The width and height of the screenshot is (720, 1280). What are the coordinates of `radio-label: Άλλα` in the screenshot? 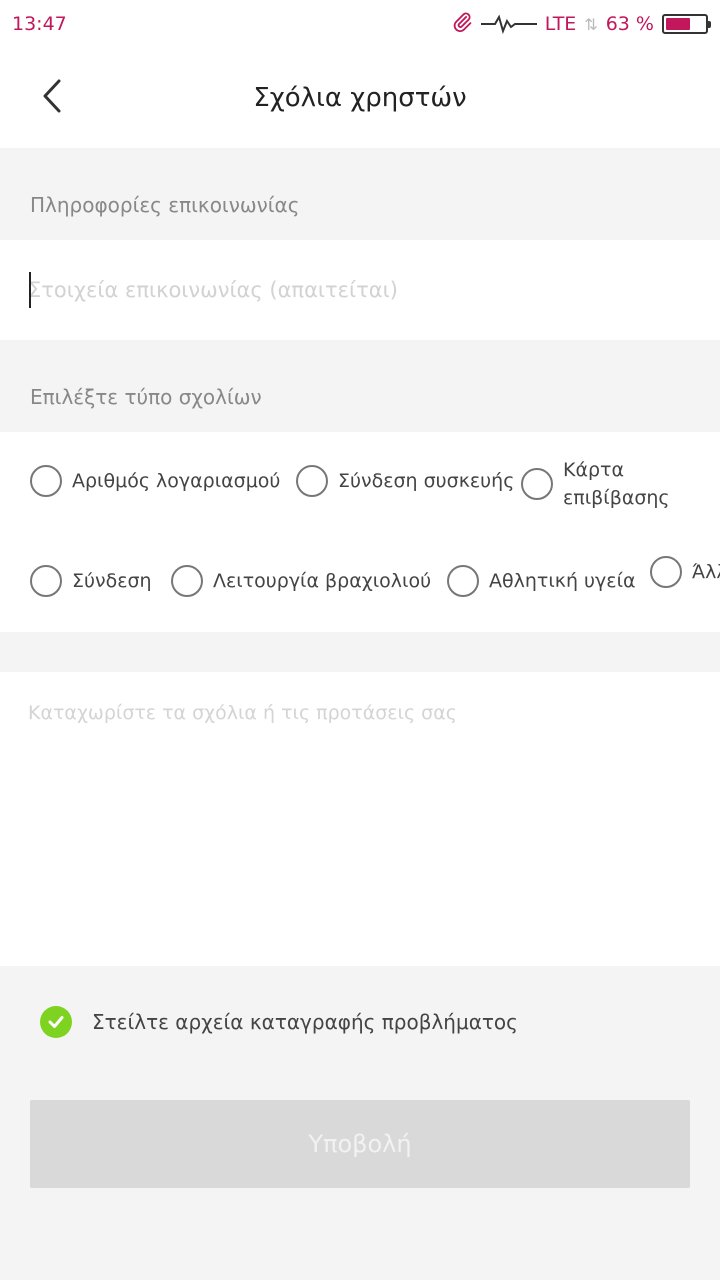 It's located at (706, 572).